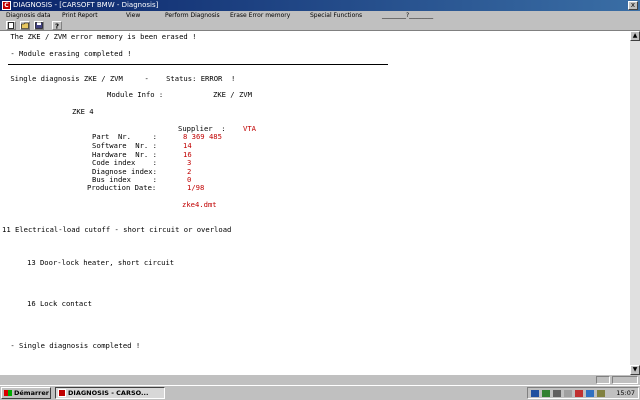 This screenshot has height=400, width=640. Describe the element at coordinates (625, 393) in the screenshot. I see `clock: 15:07` at that location.